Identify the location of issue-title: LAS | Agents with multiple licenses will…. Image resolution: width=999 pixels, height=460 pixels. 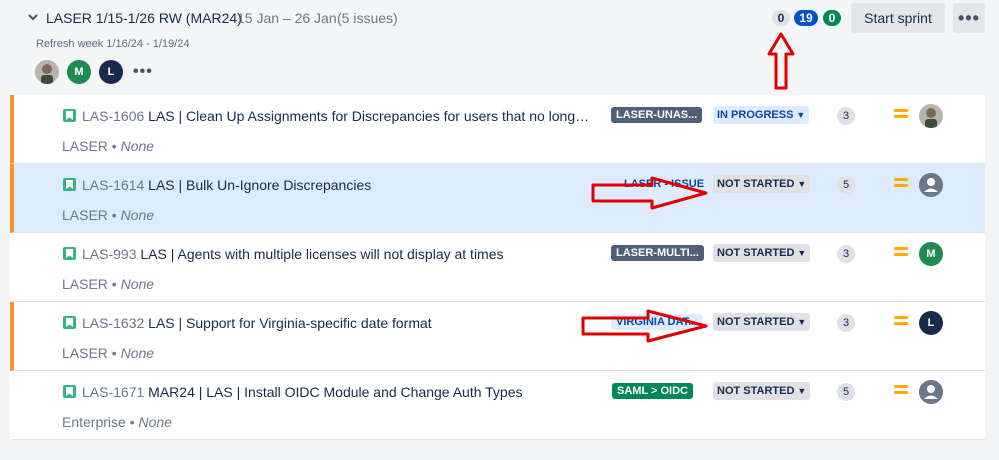
(322, 254).